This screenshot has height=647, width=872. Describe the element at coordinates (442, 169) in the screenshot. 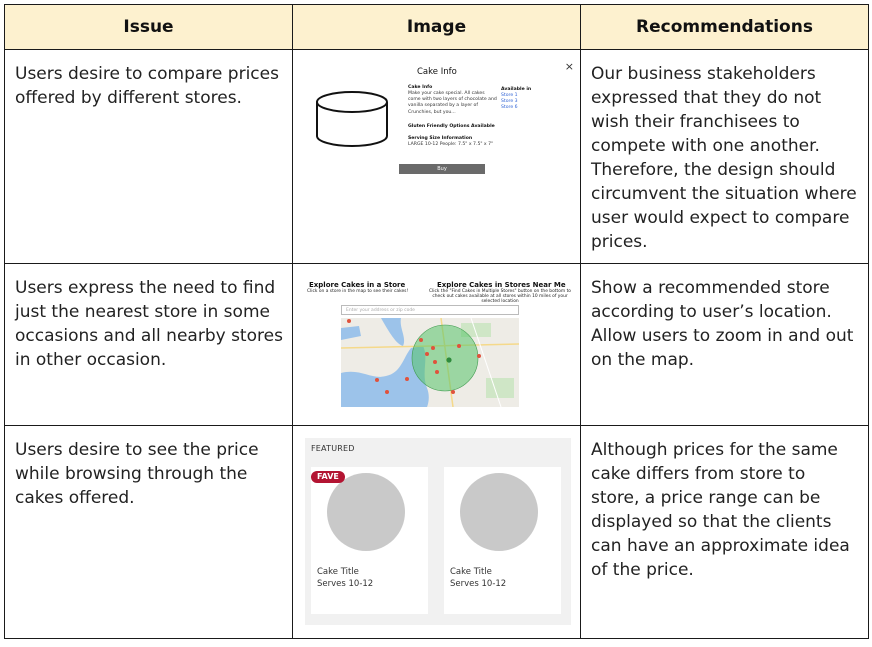

I see `buy-button: Buy` at that location.